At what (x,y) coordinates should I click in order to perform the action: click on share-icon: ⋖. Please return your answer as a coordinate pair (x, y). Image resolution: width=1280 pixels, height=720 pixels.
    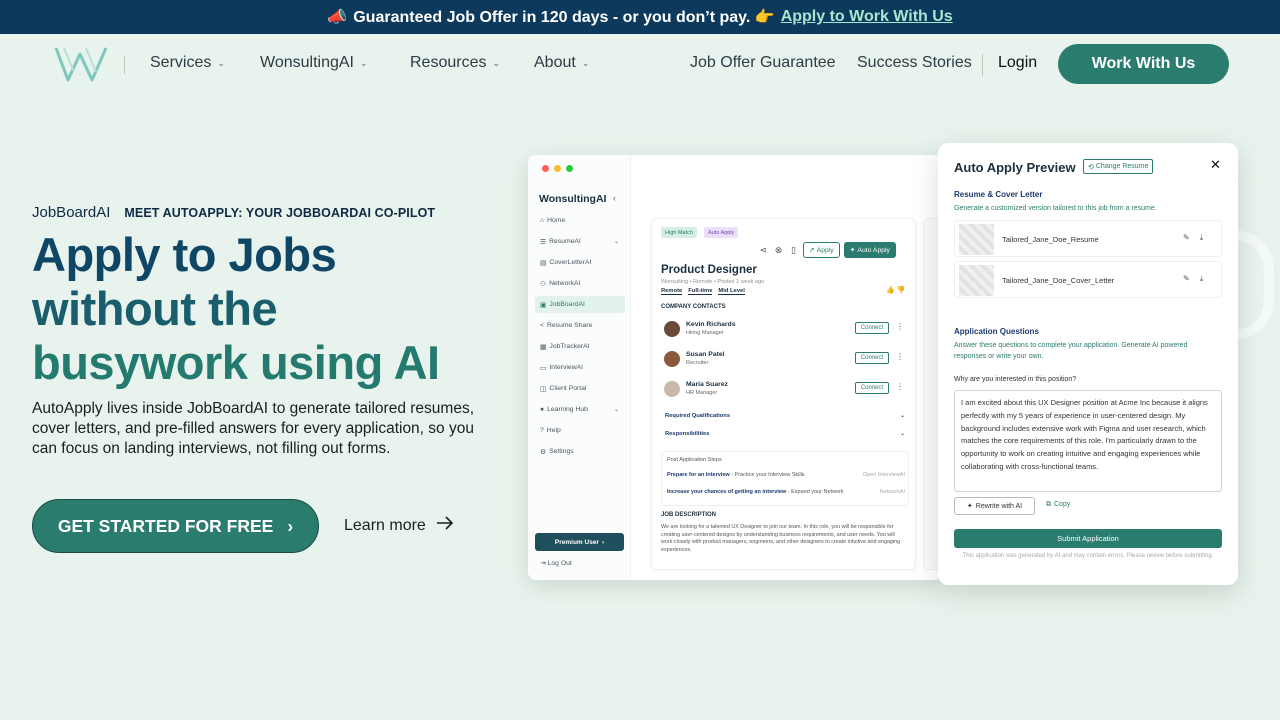
    Looking at the image, I should click on (763, 250).